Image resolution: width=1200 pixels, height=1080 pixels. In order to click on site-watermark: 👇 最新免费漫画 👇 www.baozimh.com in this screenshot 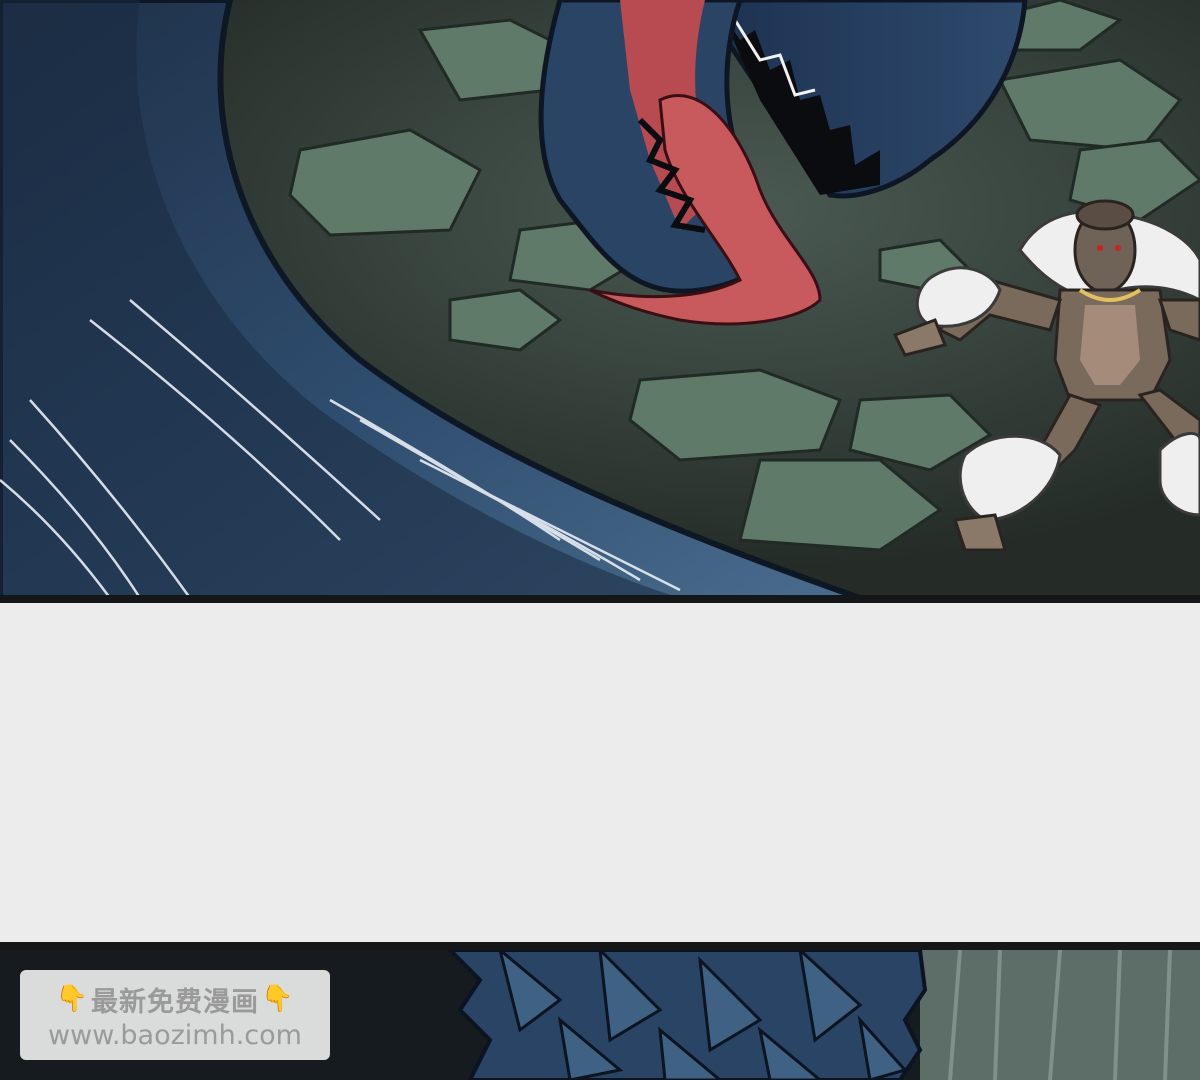, I will do `click(175, 1015)`.